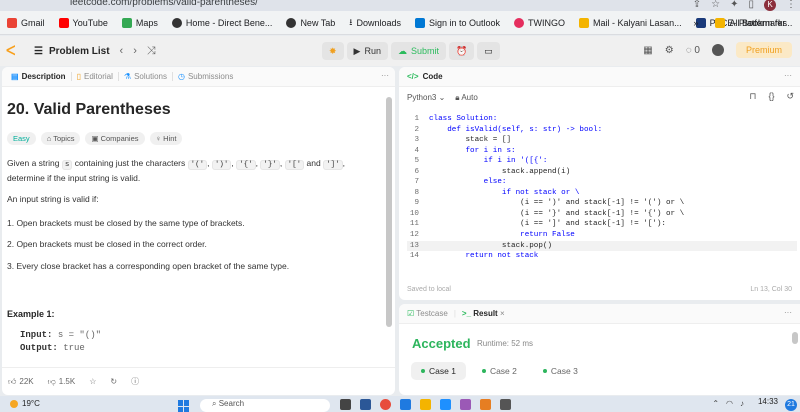  Describe the element at coordinates (771, 289) in the screenshot. I see `cursor-position: Ln 13, Col 30` at that location.